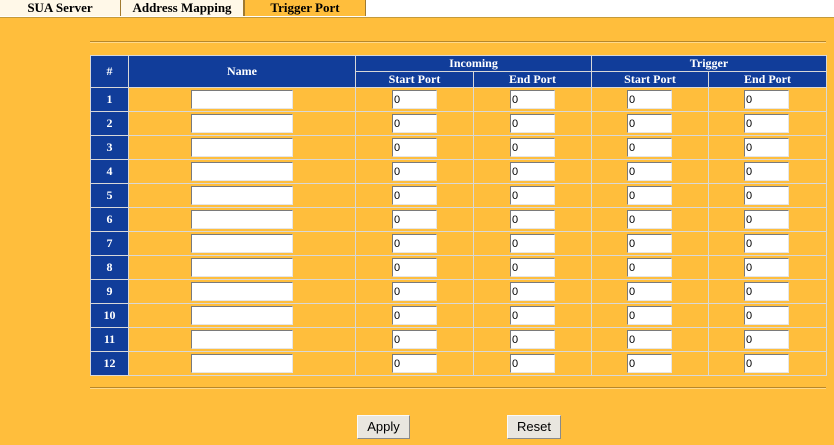 This screenshot has height=445, width=834. Describe the element at coordinates (414, 79) in the screenshot. I see `header-incoming-start-port: Start Port` at that location.